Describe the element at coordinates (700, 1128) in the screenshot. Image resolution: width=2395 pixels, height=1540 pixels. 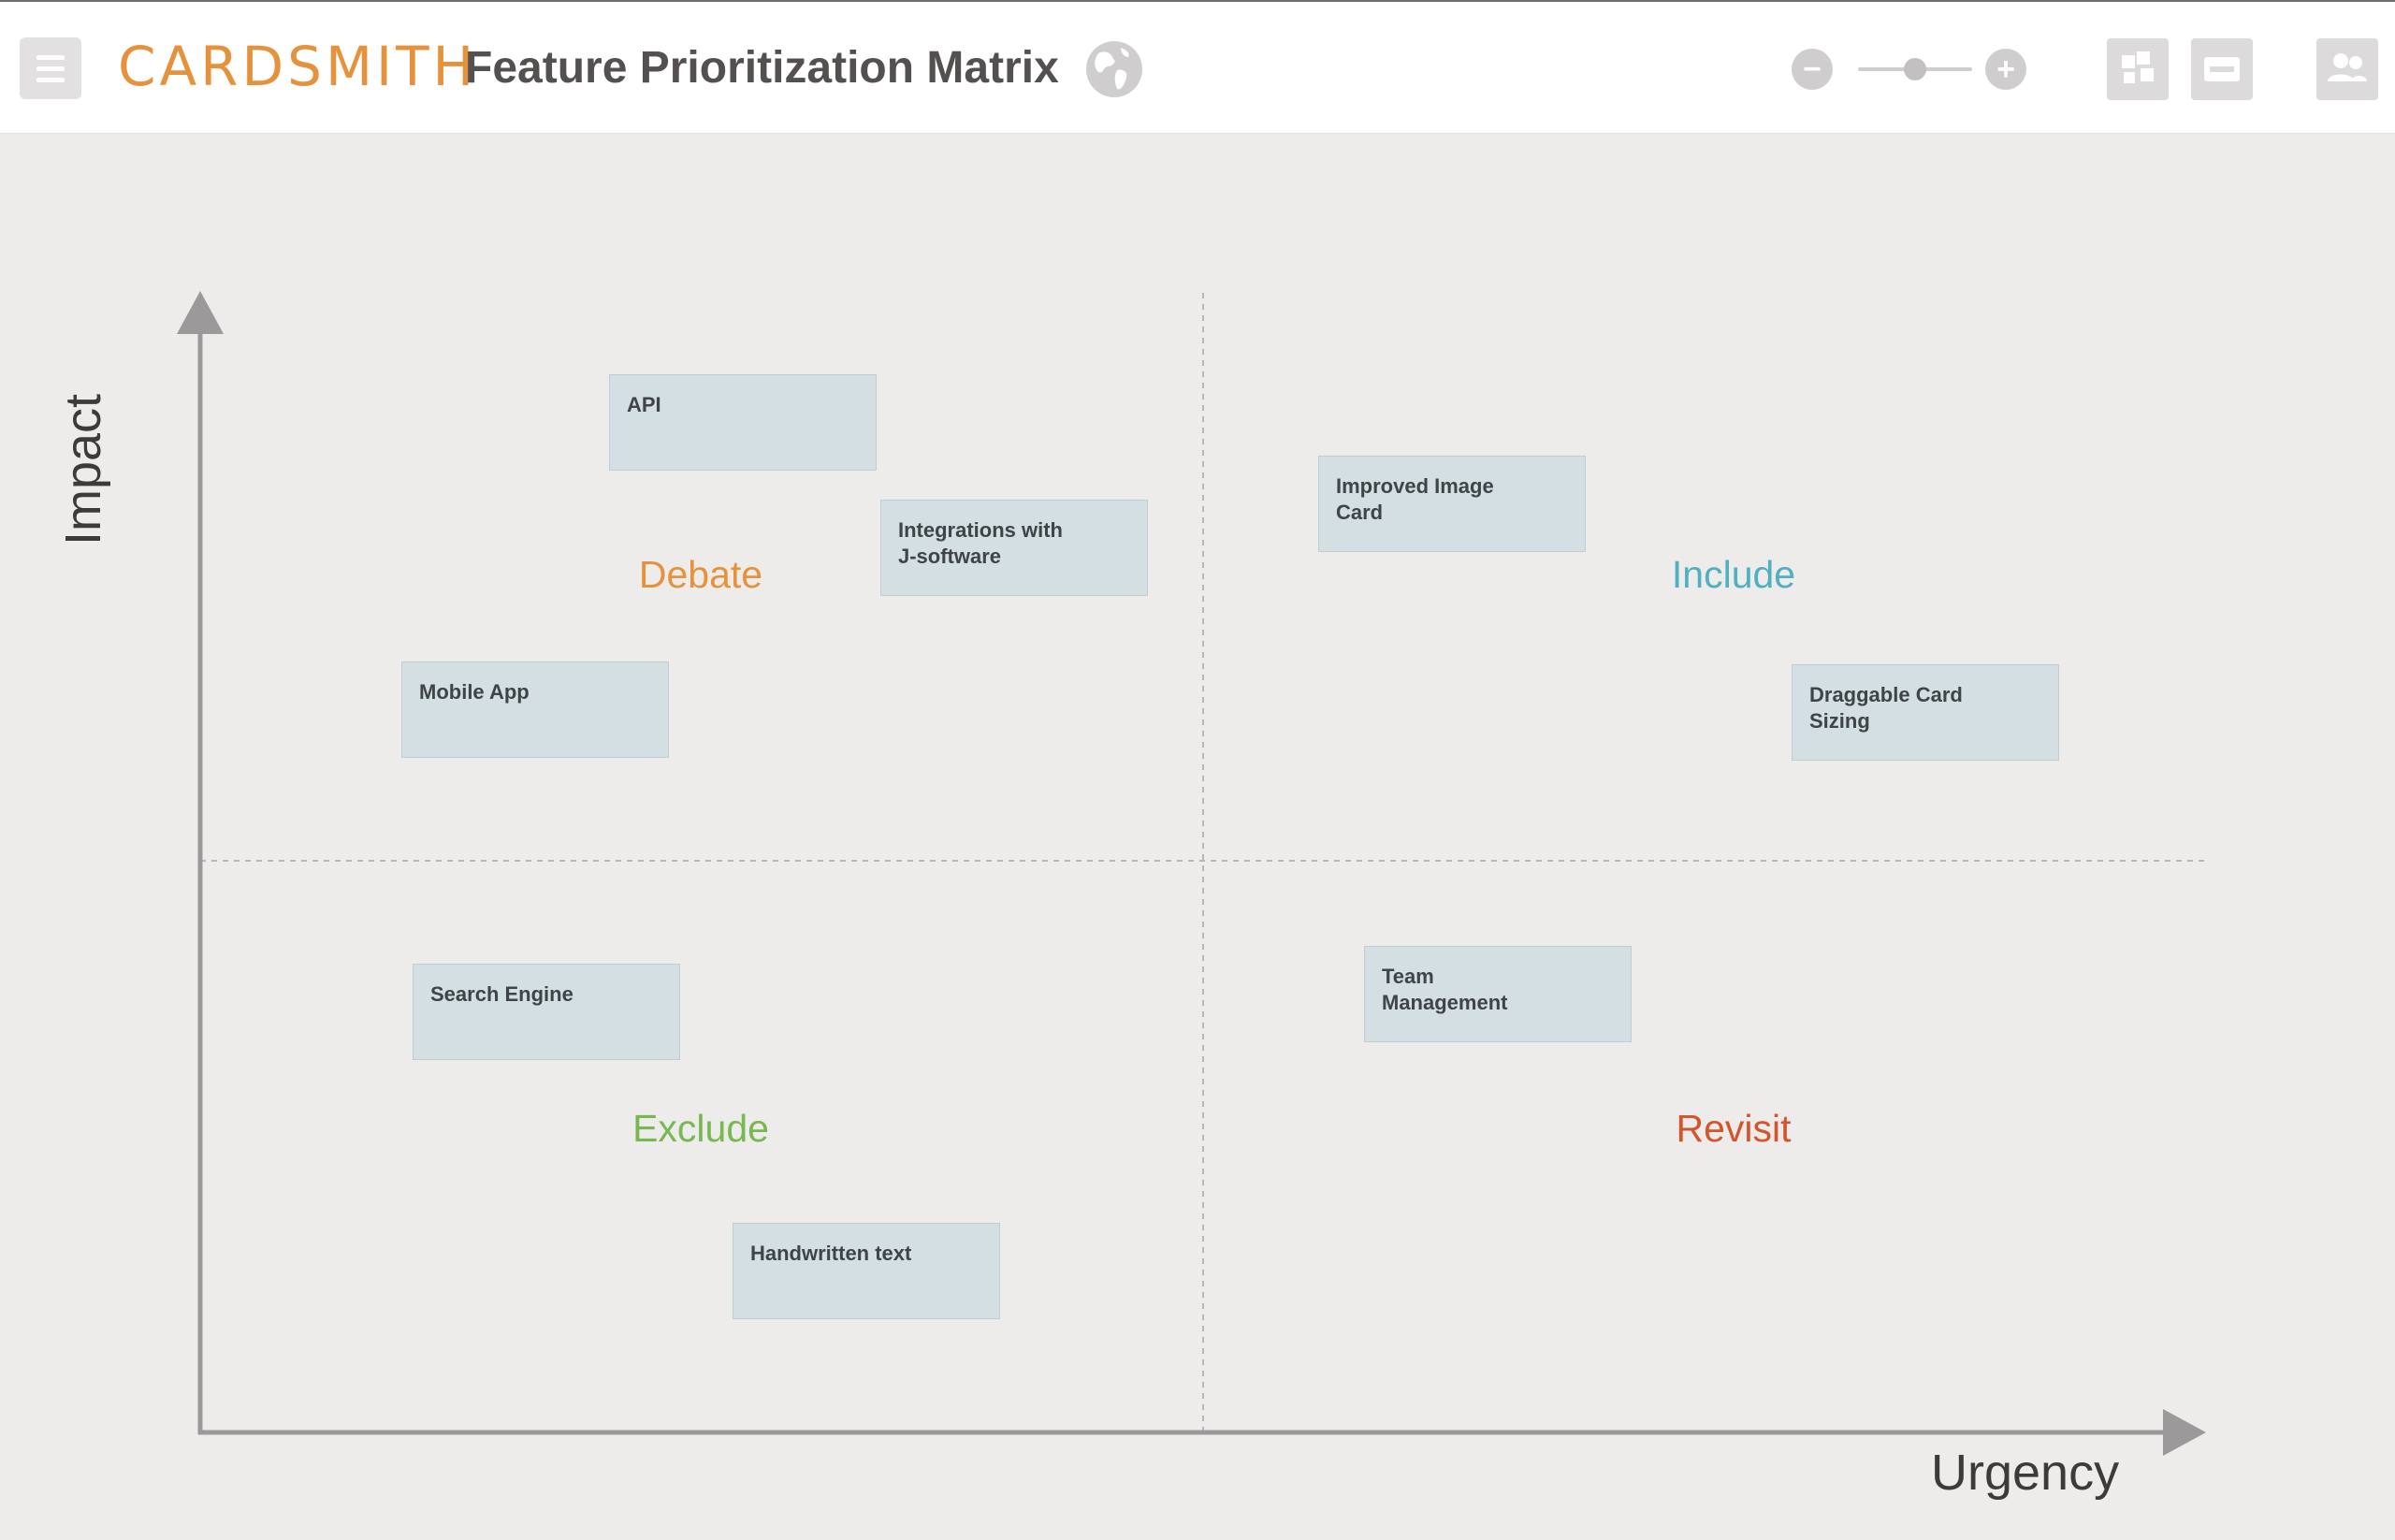
I see `quadrant-label-exclude: Exclude` at that location.